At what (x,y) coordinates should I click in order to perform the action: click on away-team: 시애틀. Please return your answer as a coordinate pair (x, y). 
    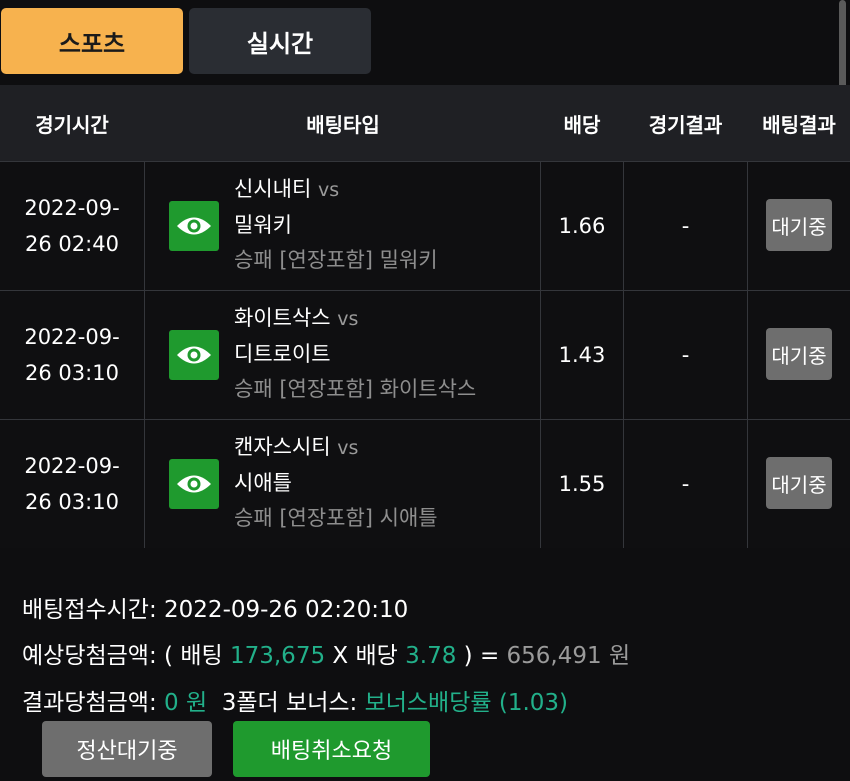
    Looking at the image, I should click on (263, 483).